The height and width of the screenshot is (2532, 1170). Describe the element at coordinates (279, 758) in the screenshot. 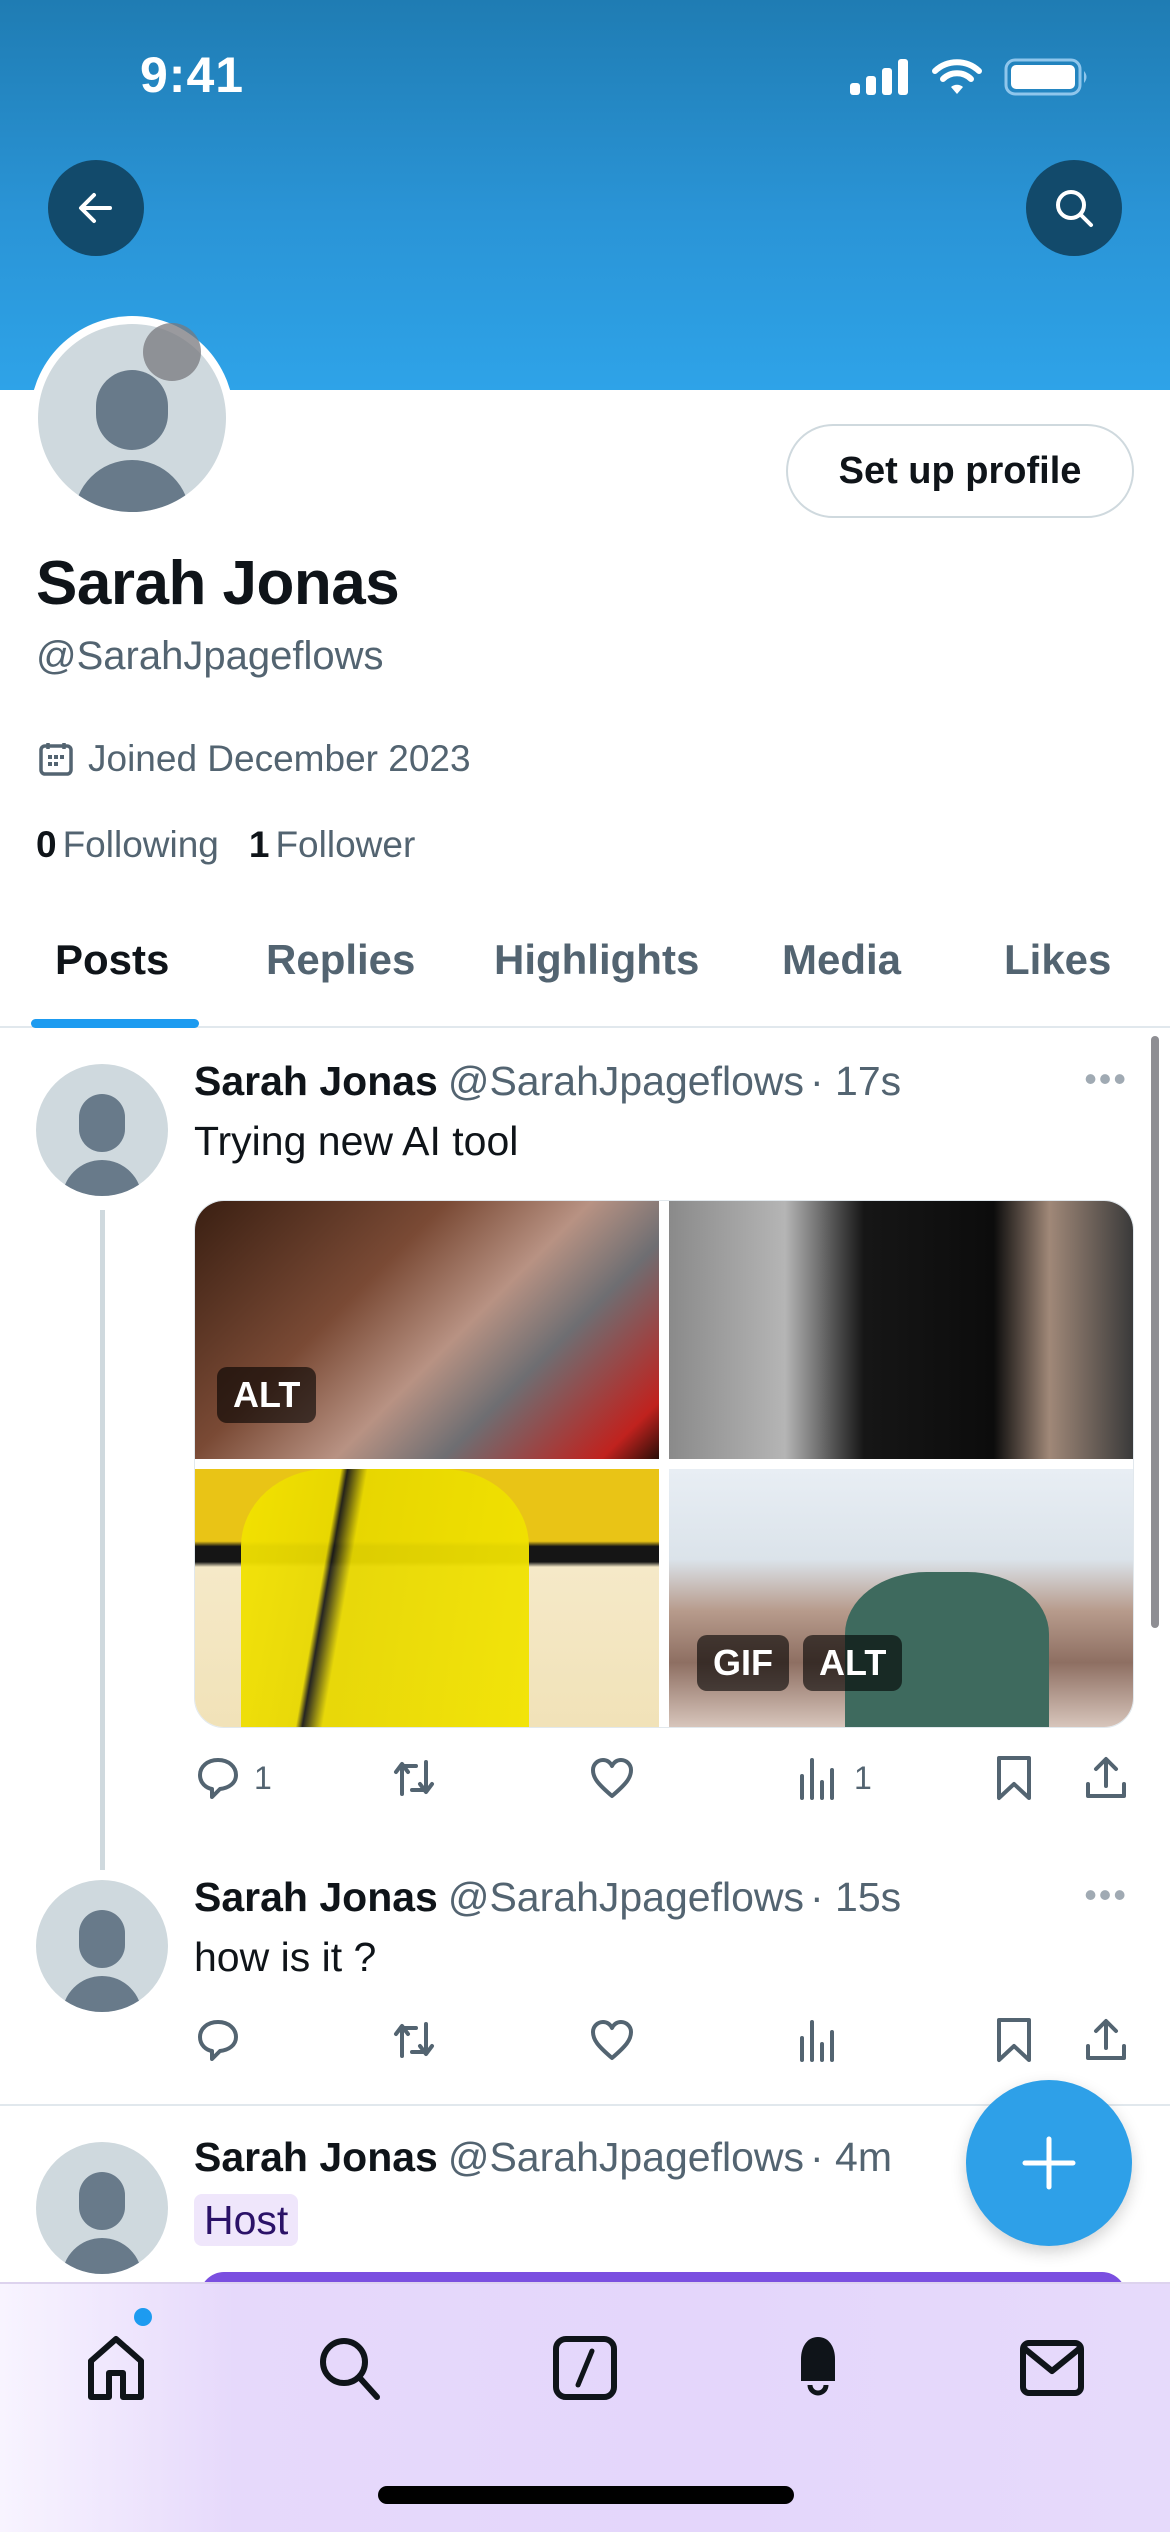

I see `joined-text: Joined December 2023` at that location.